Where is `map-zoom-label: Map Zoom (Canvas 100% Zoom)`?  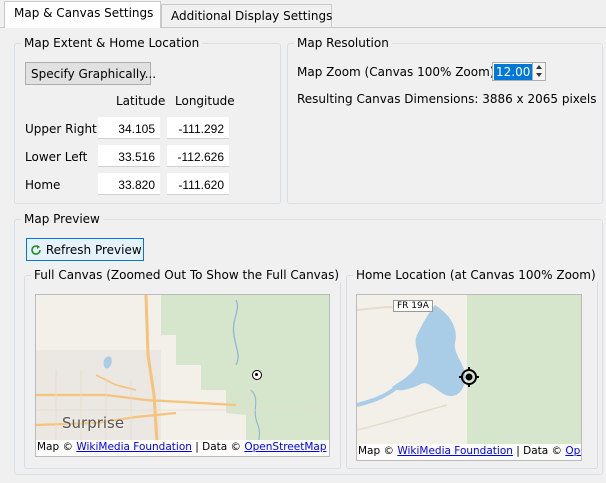
map-zoom-label: Map Zoom (Canvas 100% Zoom) is located at coordinates (396, 72).